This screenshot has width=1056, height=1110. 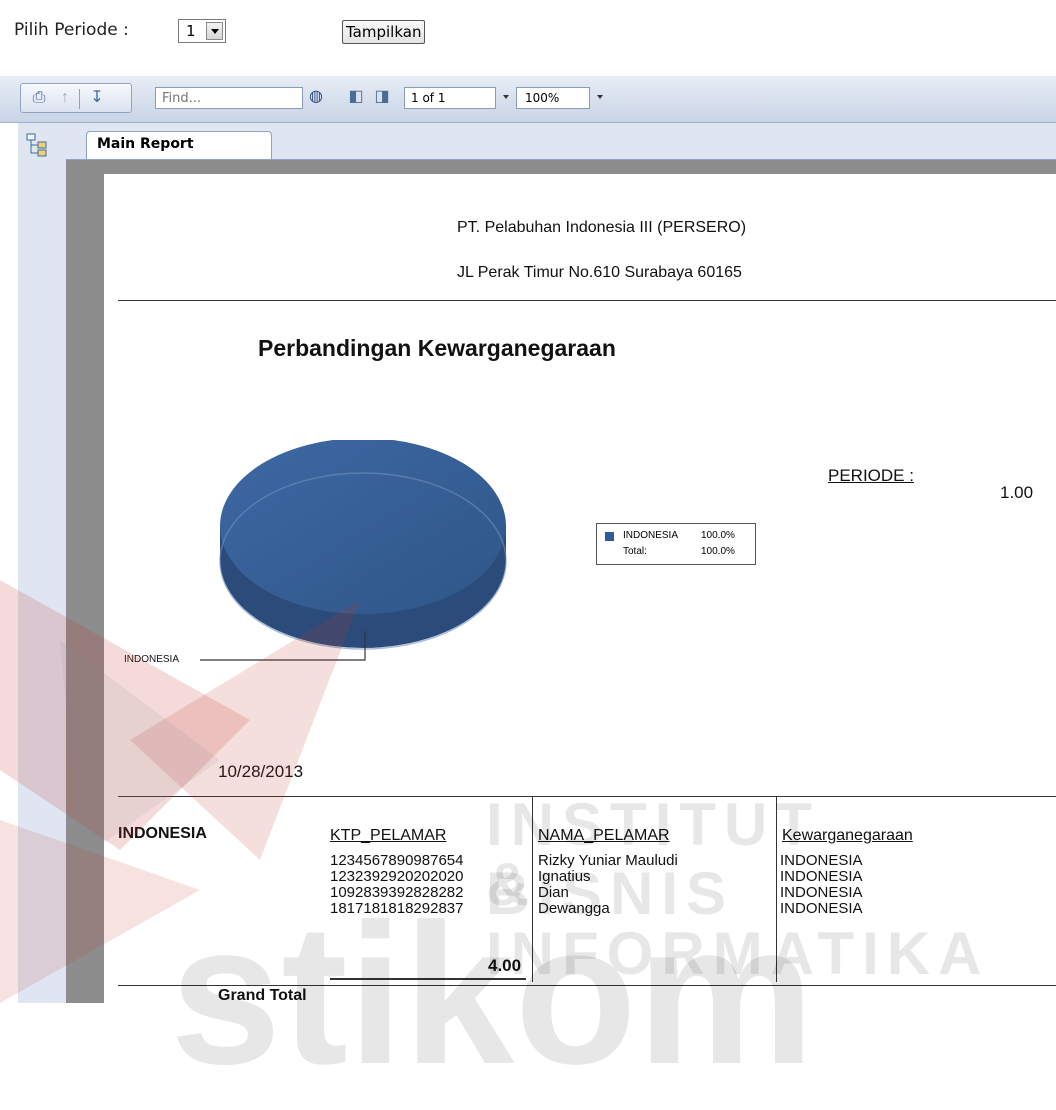 What do you see at coordinates (397, 876) in the screenshot?
I see `cell-ktp: 1232392920202020` at bounding box center [397, 876].